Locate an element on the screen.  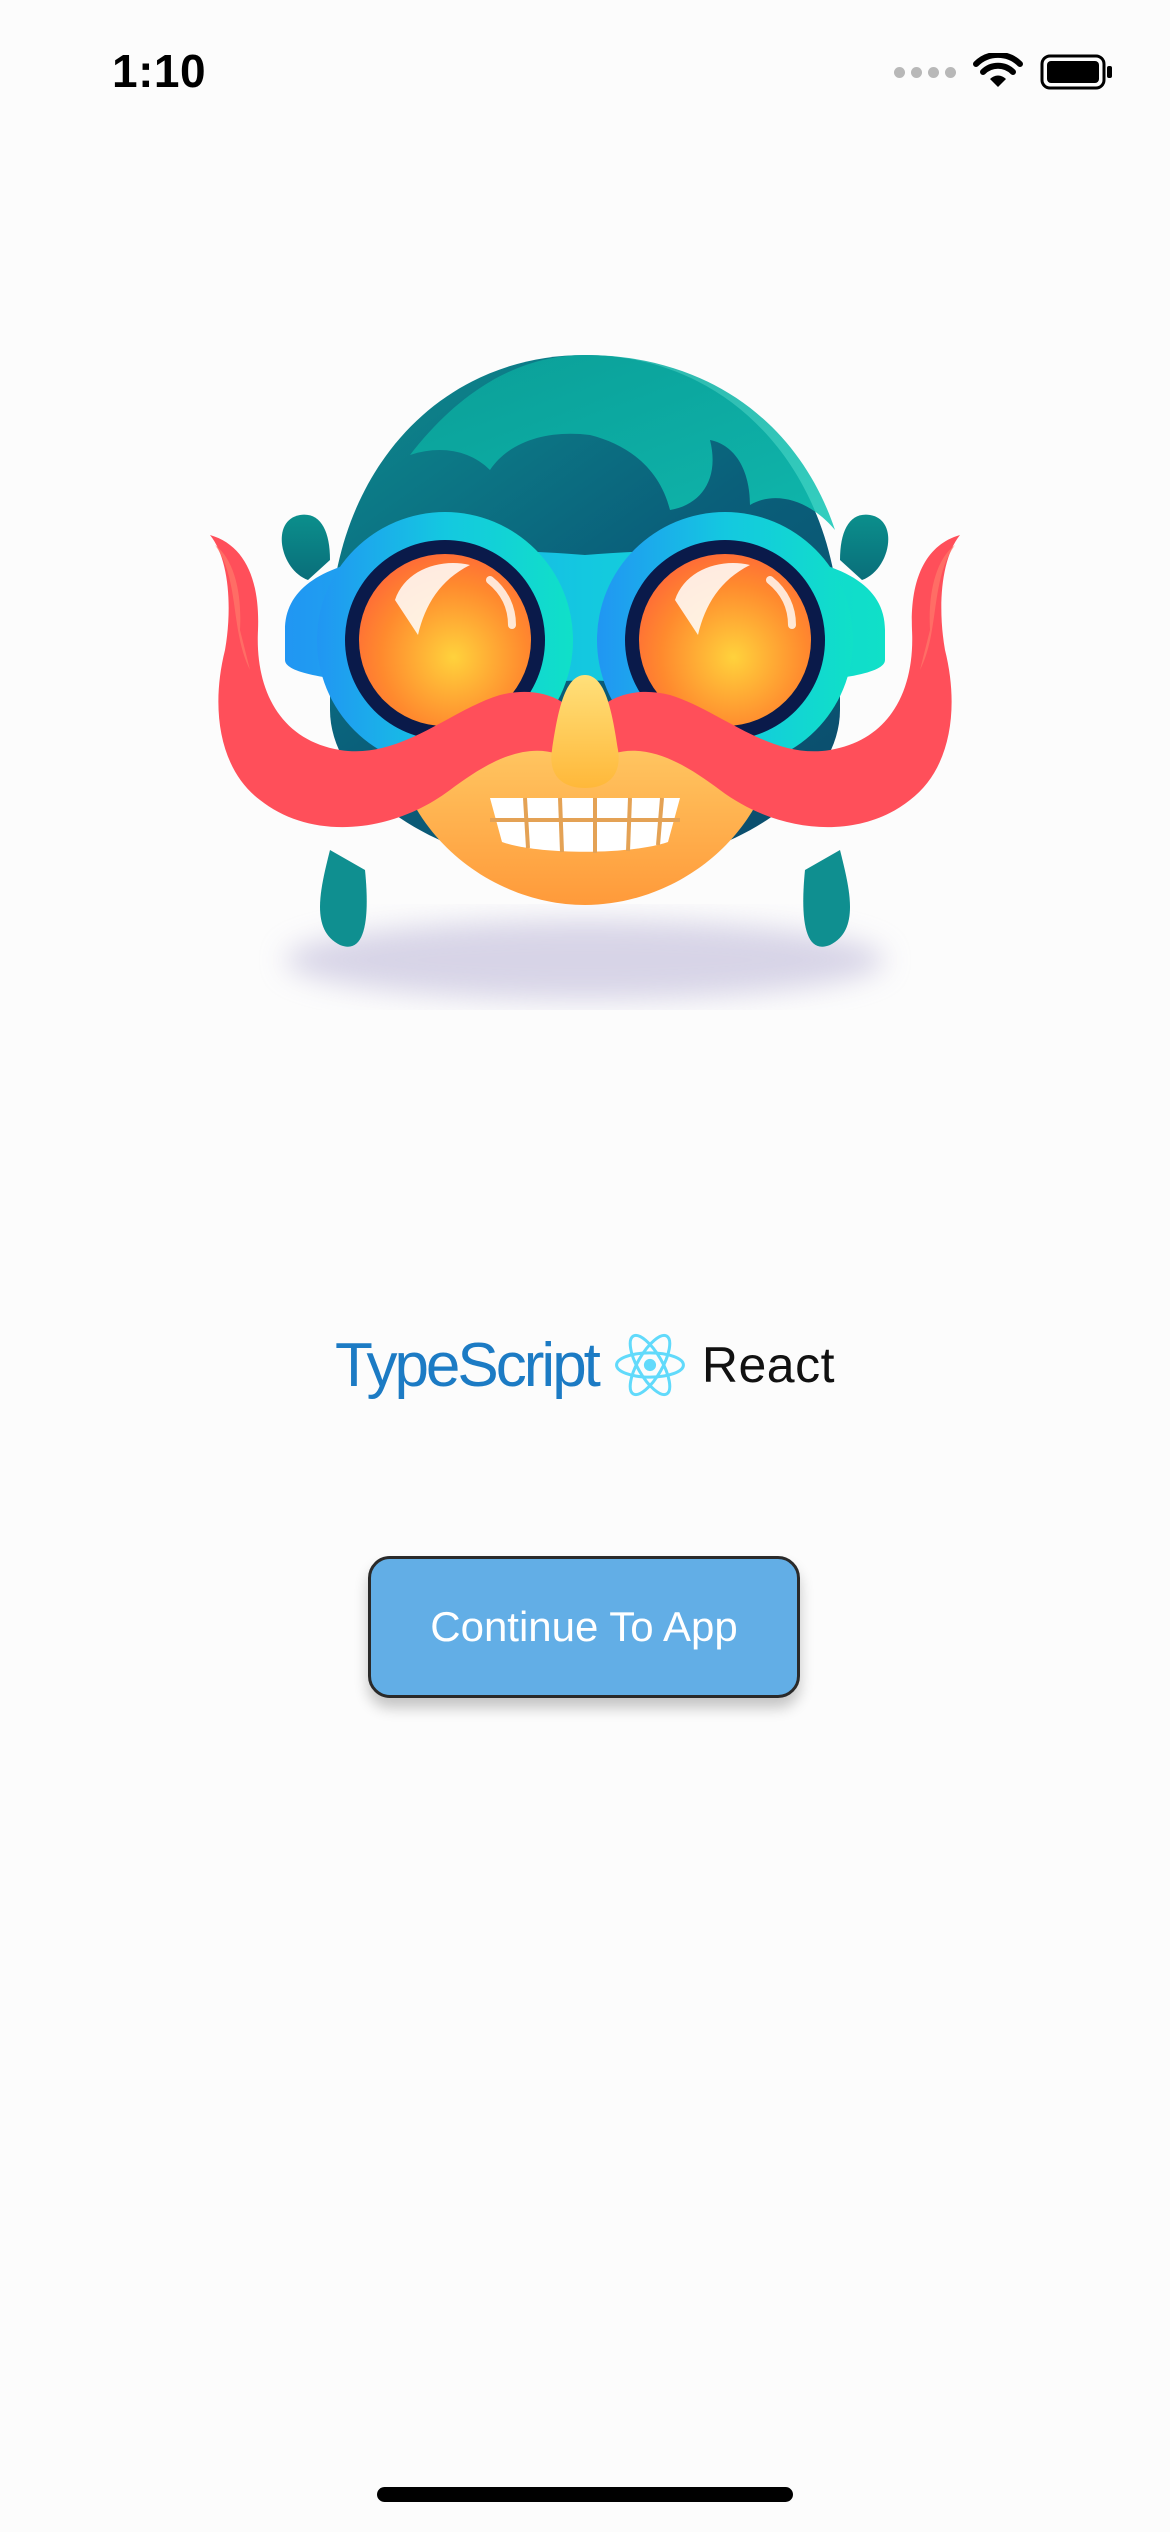
home-indicator is located at coordinates (585, 2494).